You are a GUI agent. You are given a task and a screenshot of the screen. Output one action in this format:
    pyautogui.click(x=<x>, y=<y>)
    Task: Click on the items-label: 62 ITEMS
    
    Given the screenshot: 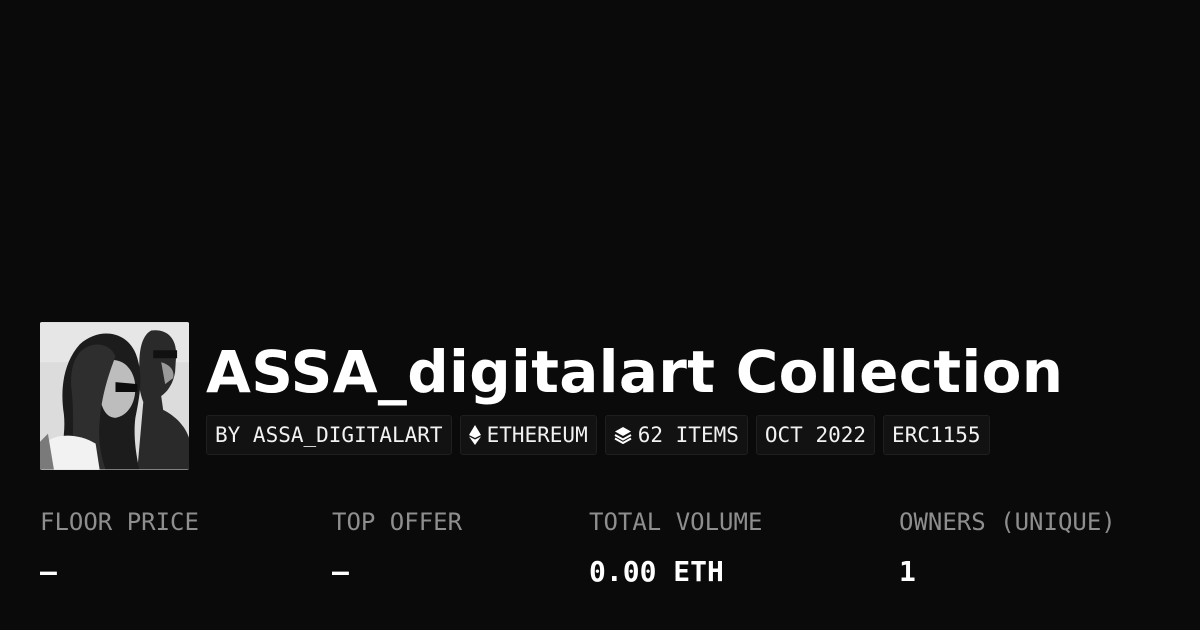 What is the action you would take?
    pyautogui.click(x=688, y=435)
    